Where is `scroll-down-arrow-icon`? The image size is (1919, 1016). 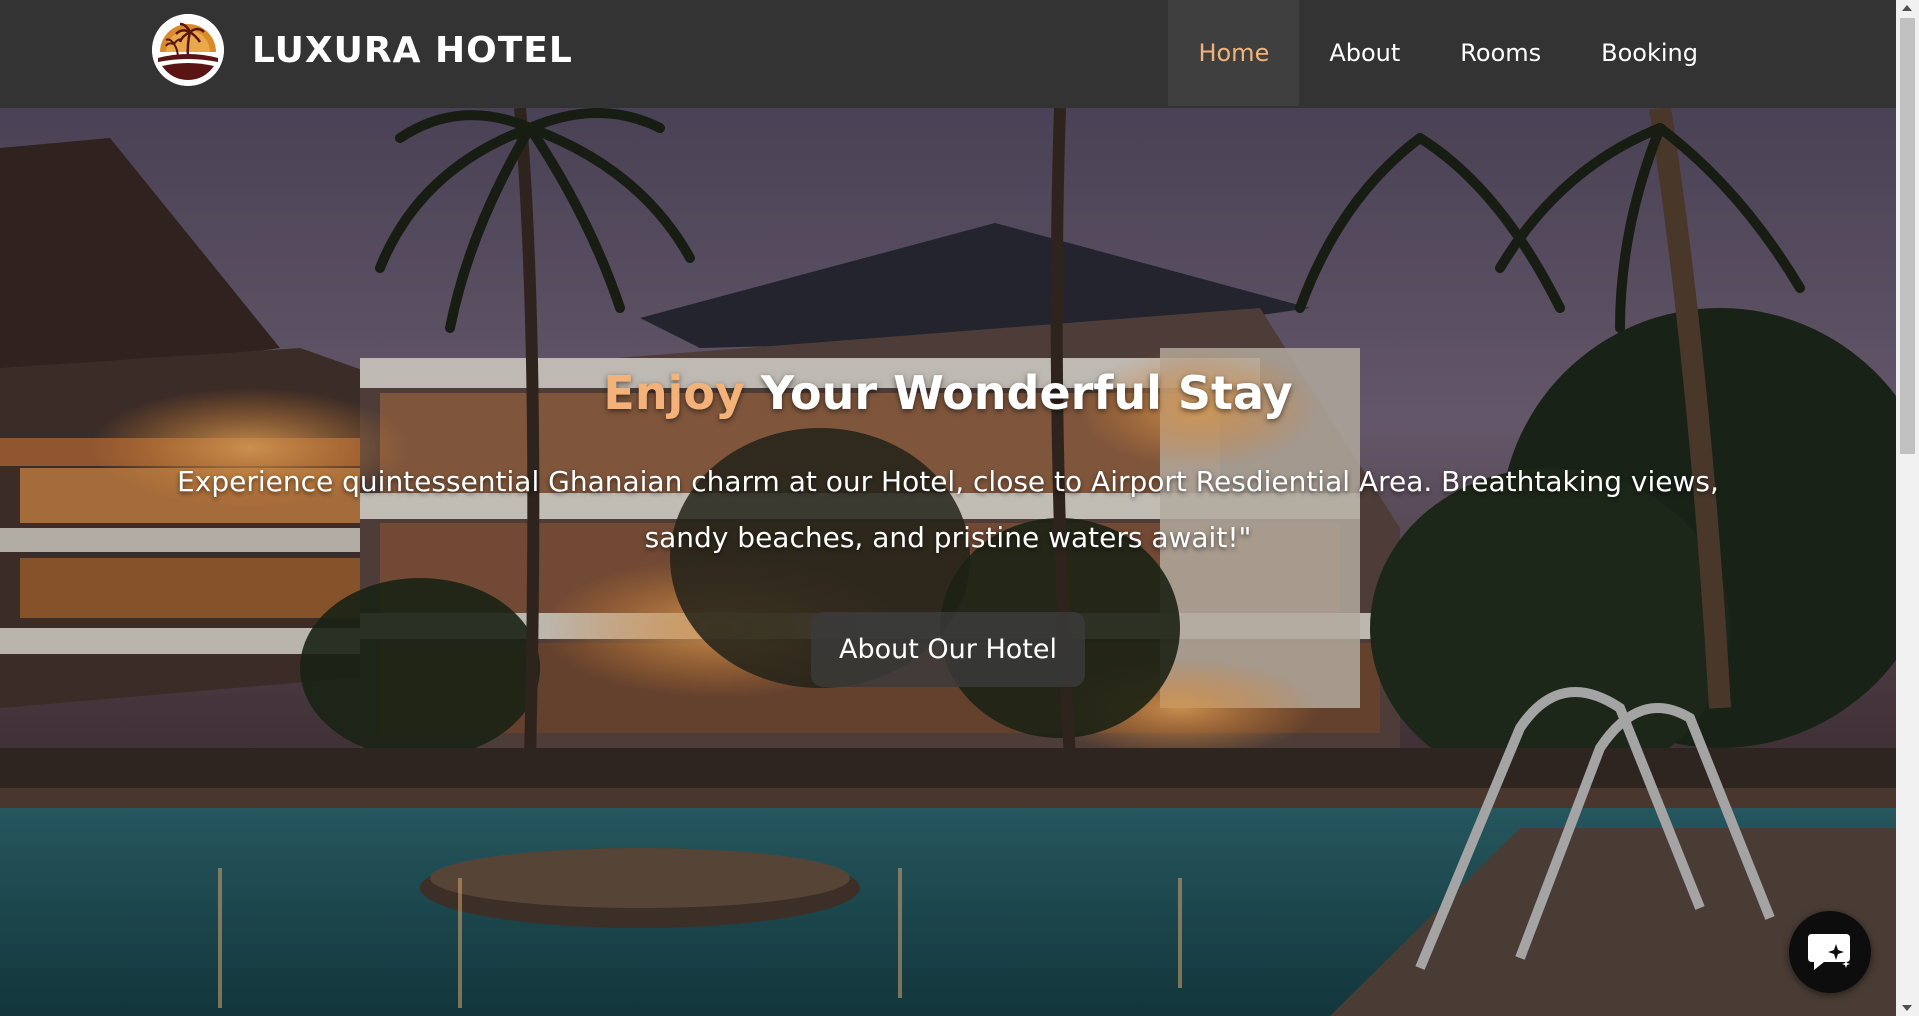 scroll-down-arrow-icon is located at coordinates (1907, 1008).